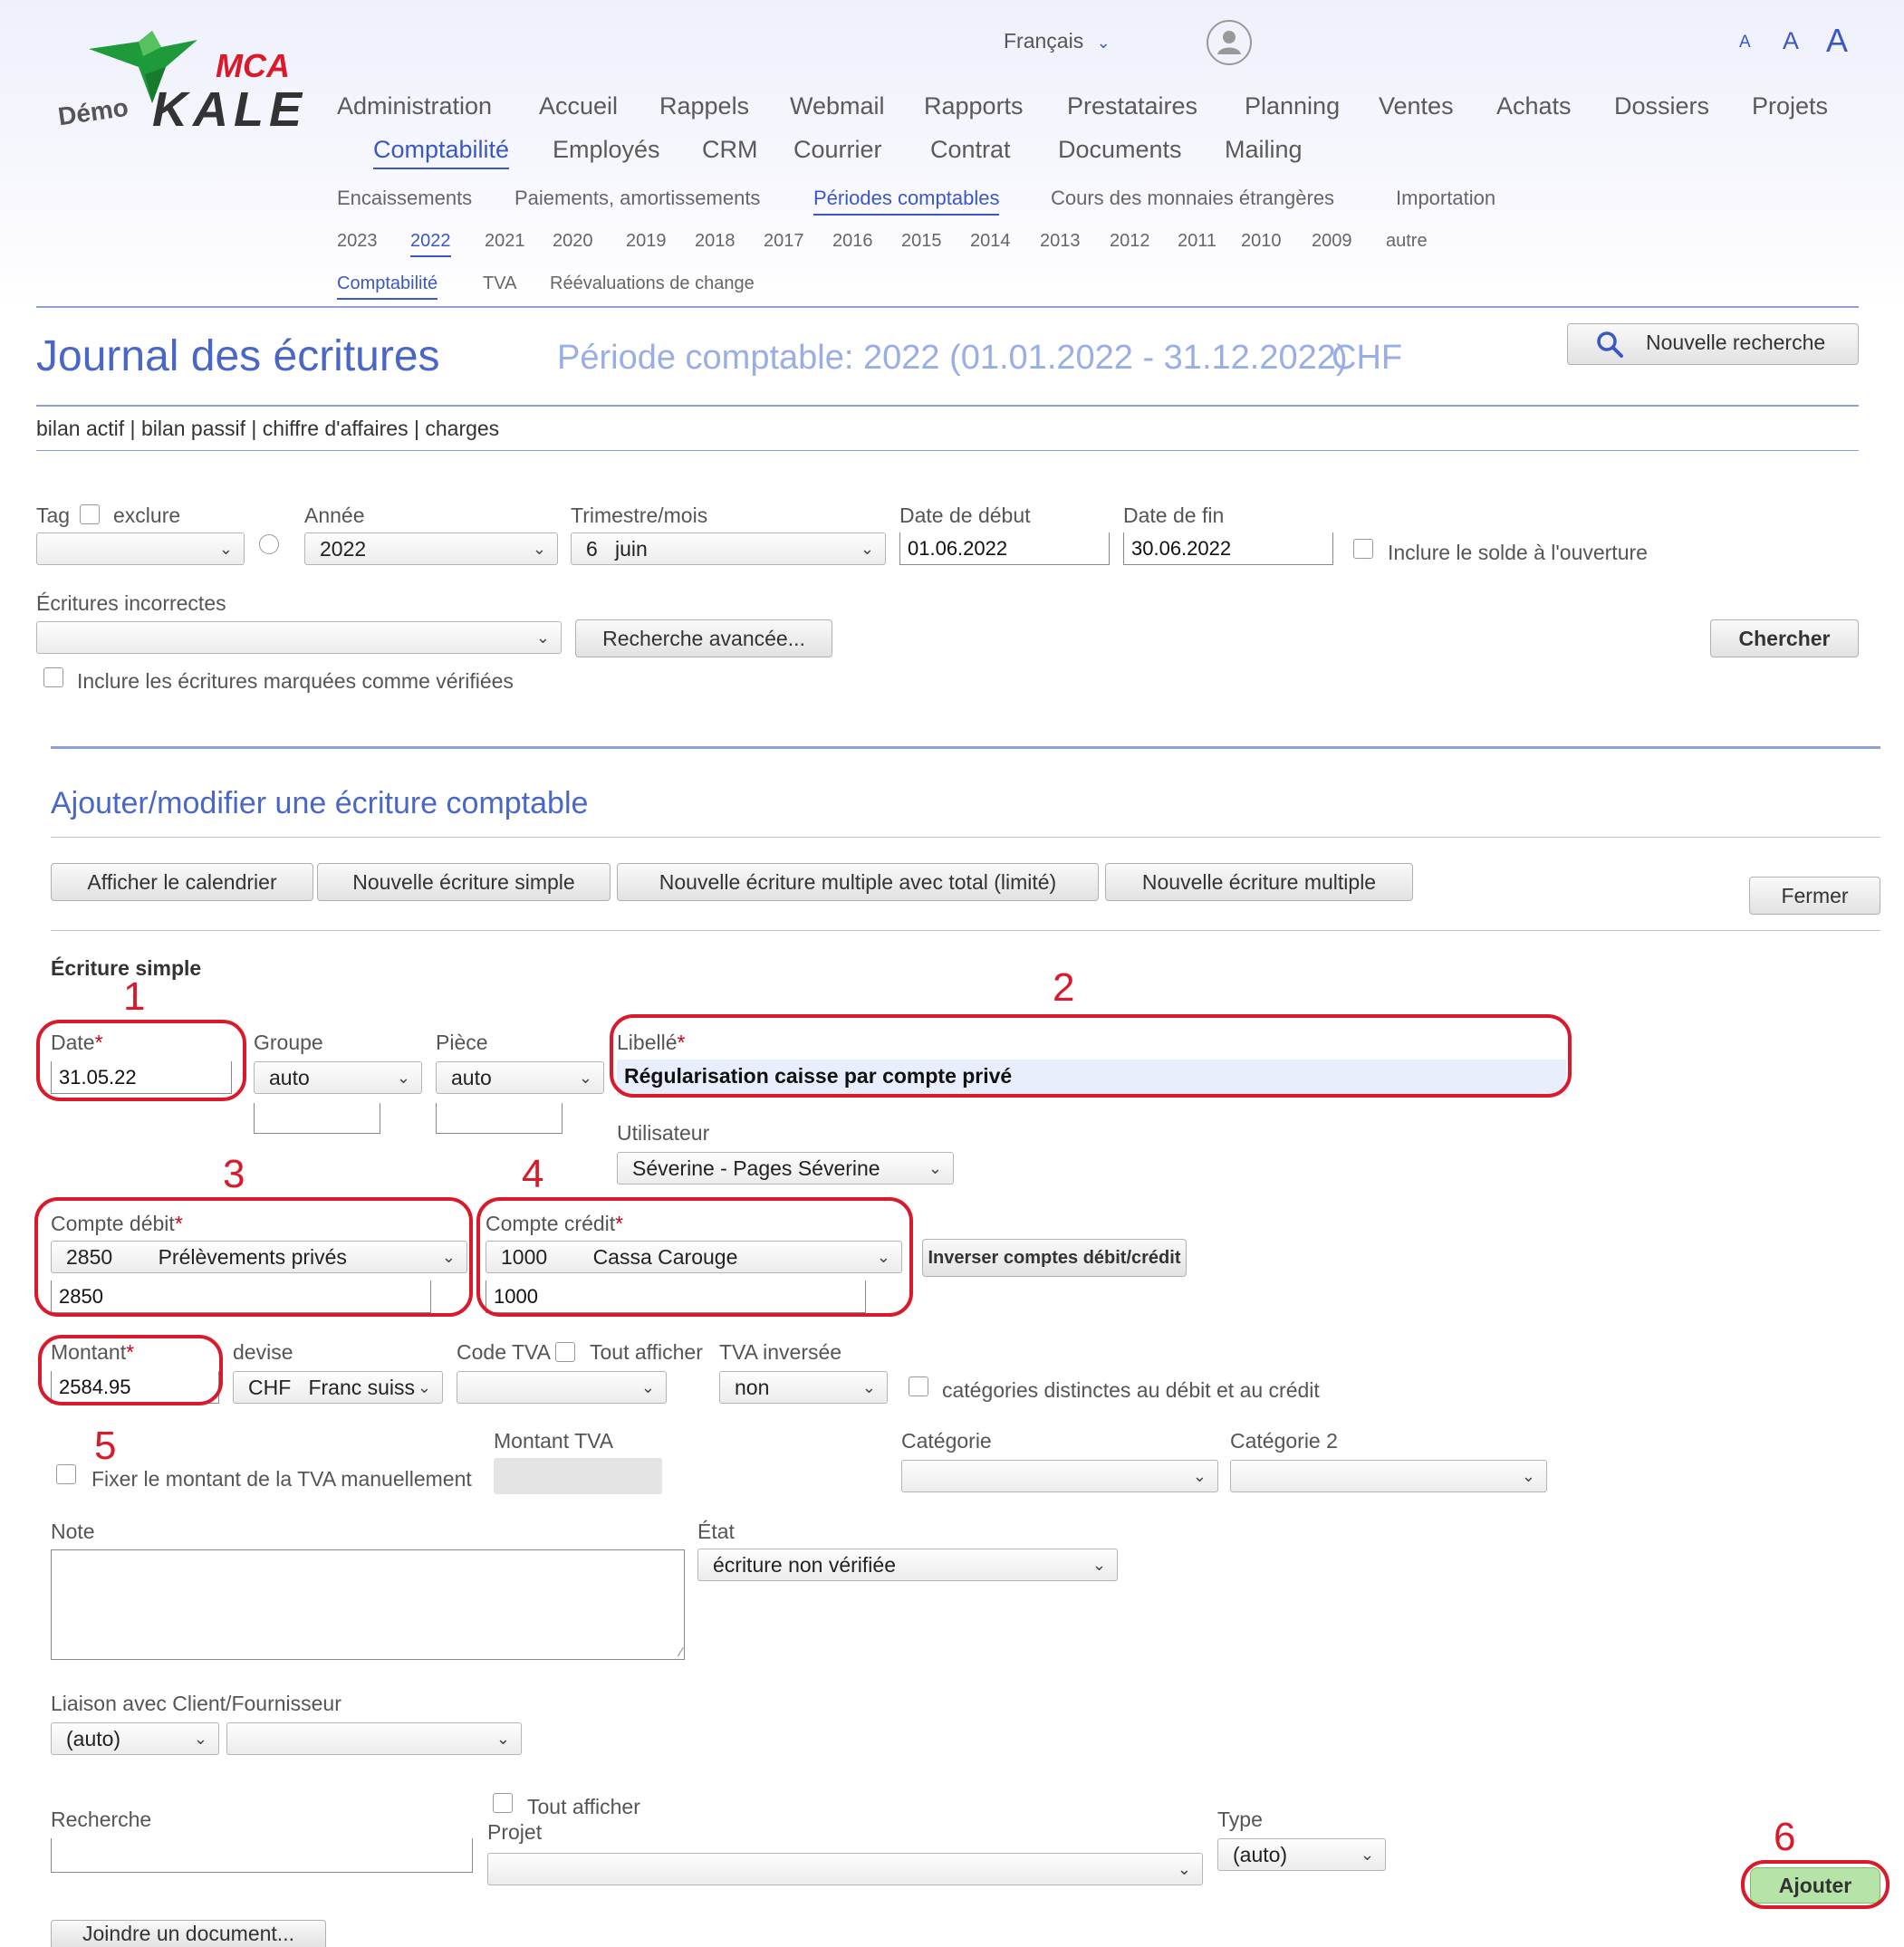 This screenshot has width=1904, height=1947. Describe the element at coordinates (971, 150) in the screenshot. I see `nav-contrat: Contrat` at that location.